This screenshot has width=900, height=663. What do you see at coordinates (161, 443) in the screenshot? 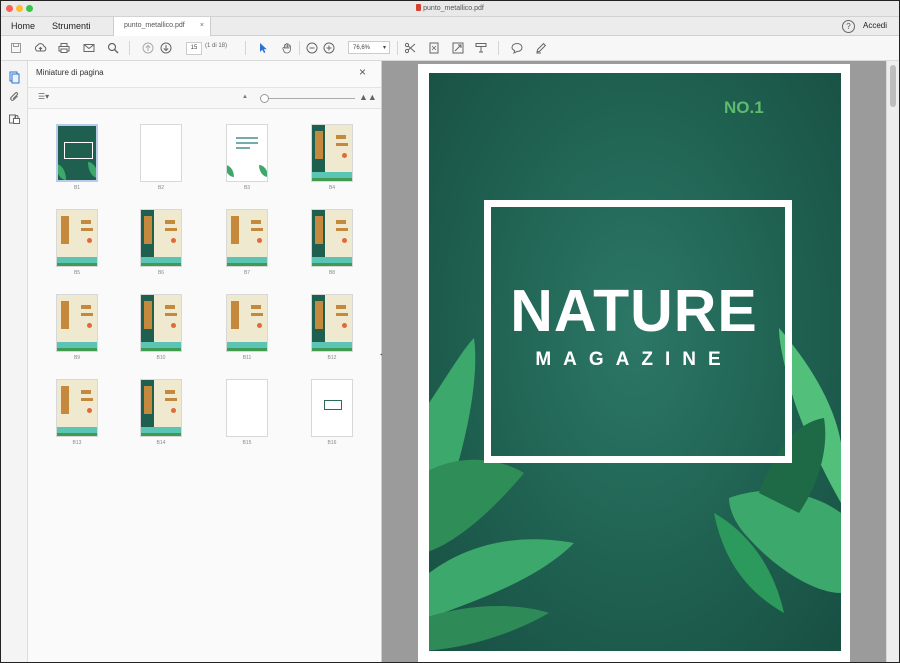
I see `thumbnail-label: B14` at bounding box center [161, 443].